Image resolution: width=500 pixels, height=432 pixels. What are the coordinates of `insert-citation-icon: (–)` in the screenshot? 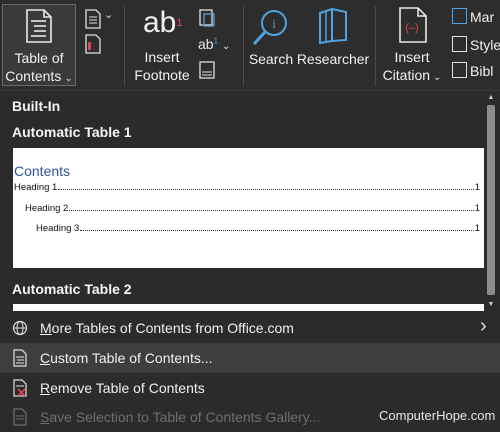 It's located at (413, 25).